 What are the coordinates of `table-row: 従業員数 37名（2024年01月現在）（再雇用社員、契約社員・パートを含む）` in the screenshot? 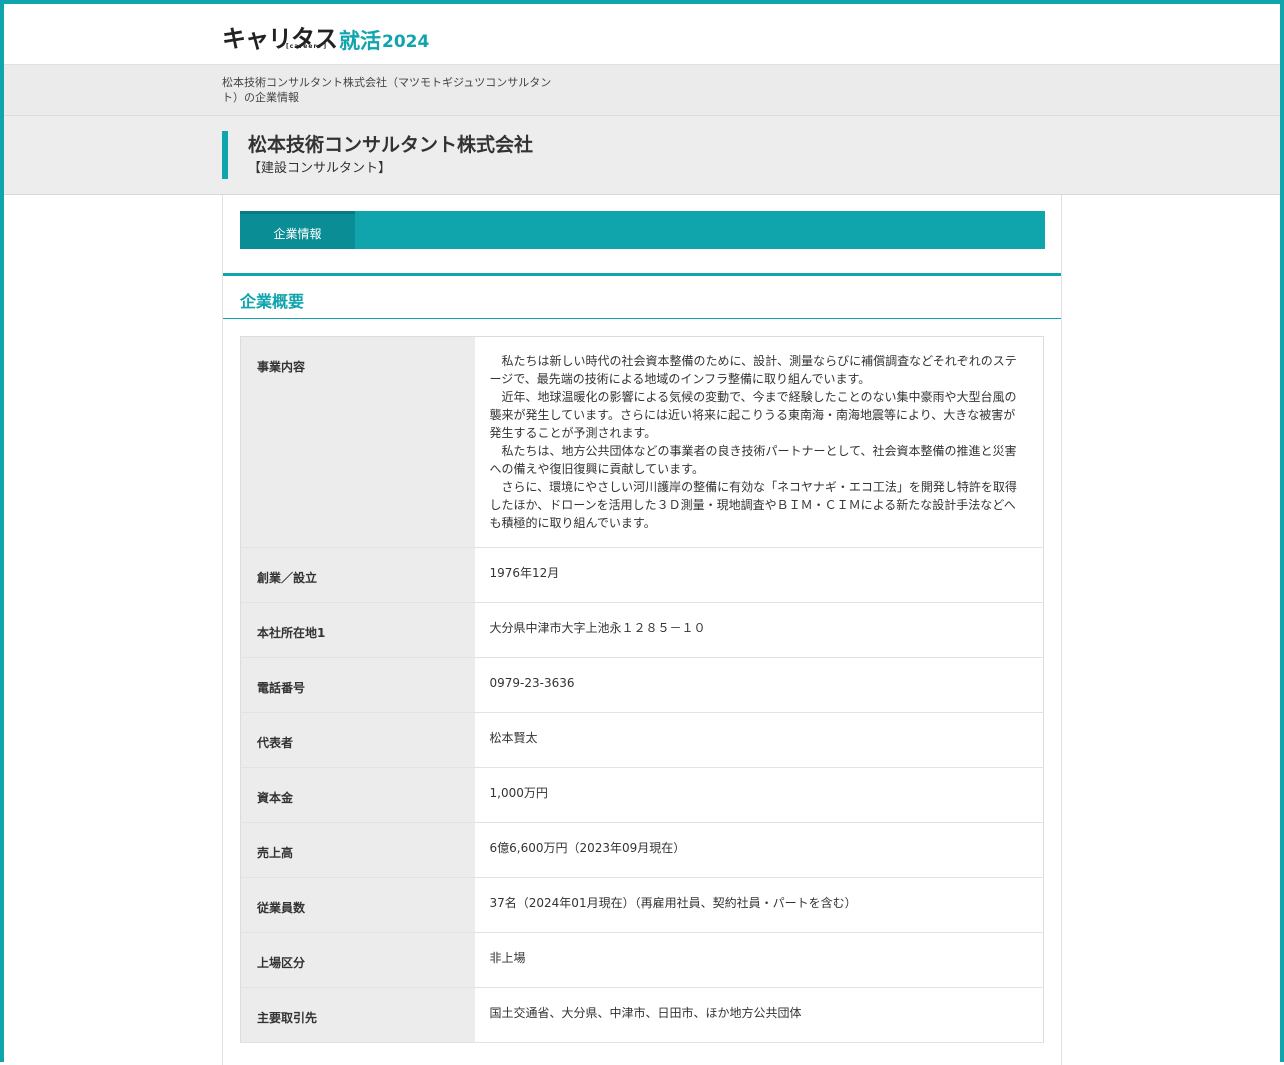 It's located at (642, 905).